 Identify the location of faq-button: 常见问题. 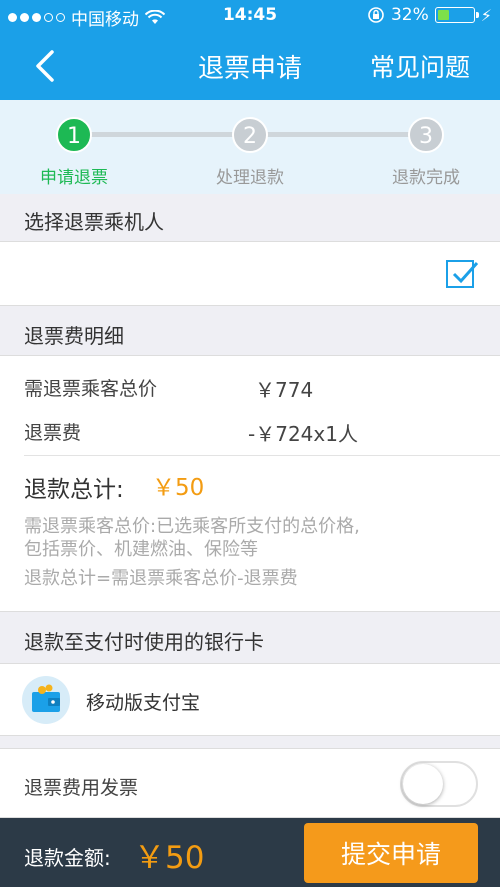
(420, 66).